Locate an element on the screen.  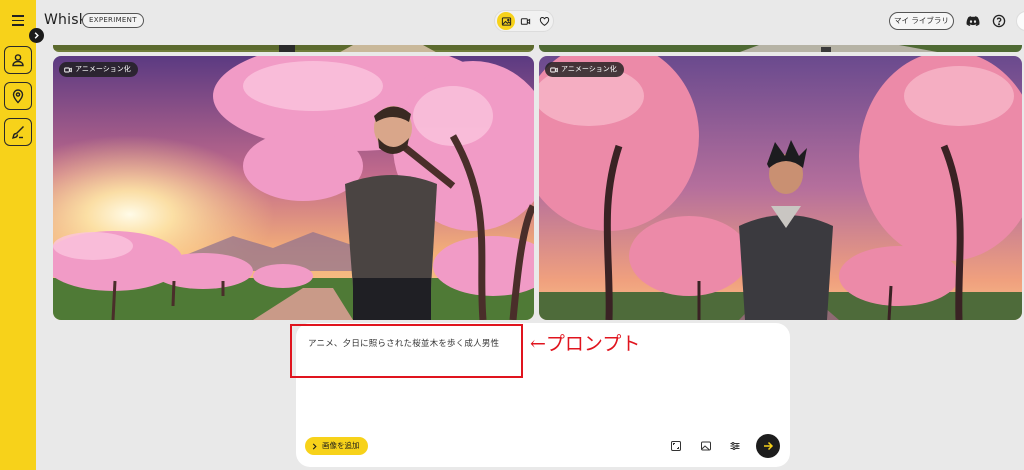
avatar is located at coordinates (1020, 21).